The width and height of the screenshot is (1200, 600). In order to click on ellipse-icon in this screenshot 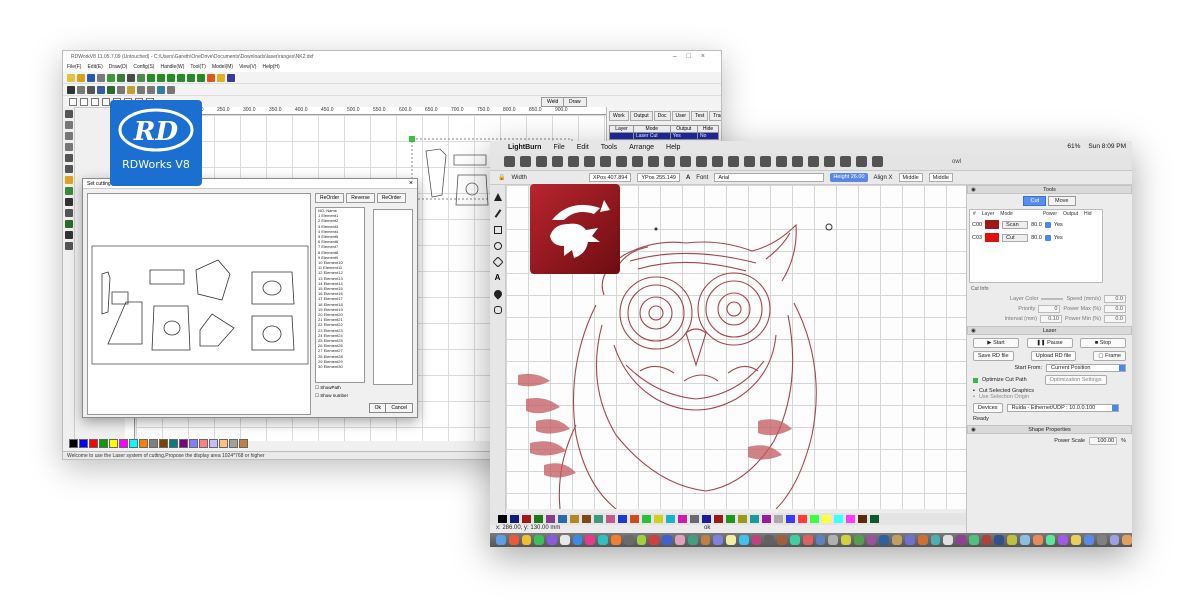, I will do `click(497, 246)`.